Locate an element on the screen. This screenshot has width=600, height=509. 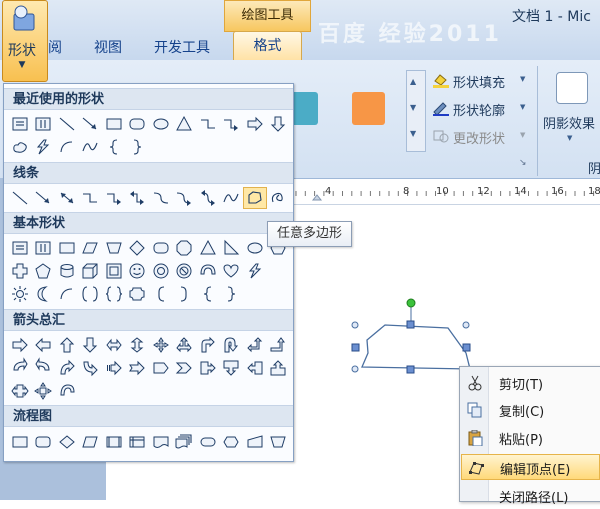
shape-striped-right-arrow-icon is located at coordinates (114, 368).